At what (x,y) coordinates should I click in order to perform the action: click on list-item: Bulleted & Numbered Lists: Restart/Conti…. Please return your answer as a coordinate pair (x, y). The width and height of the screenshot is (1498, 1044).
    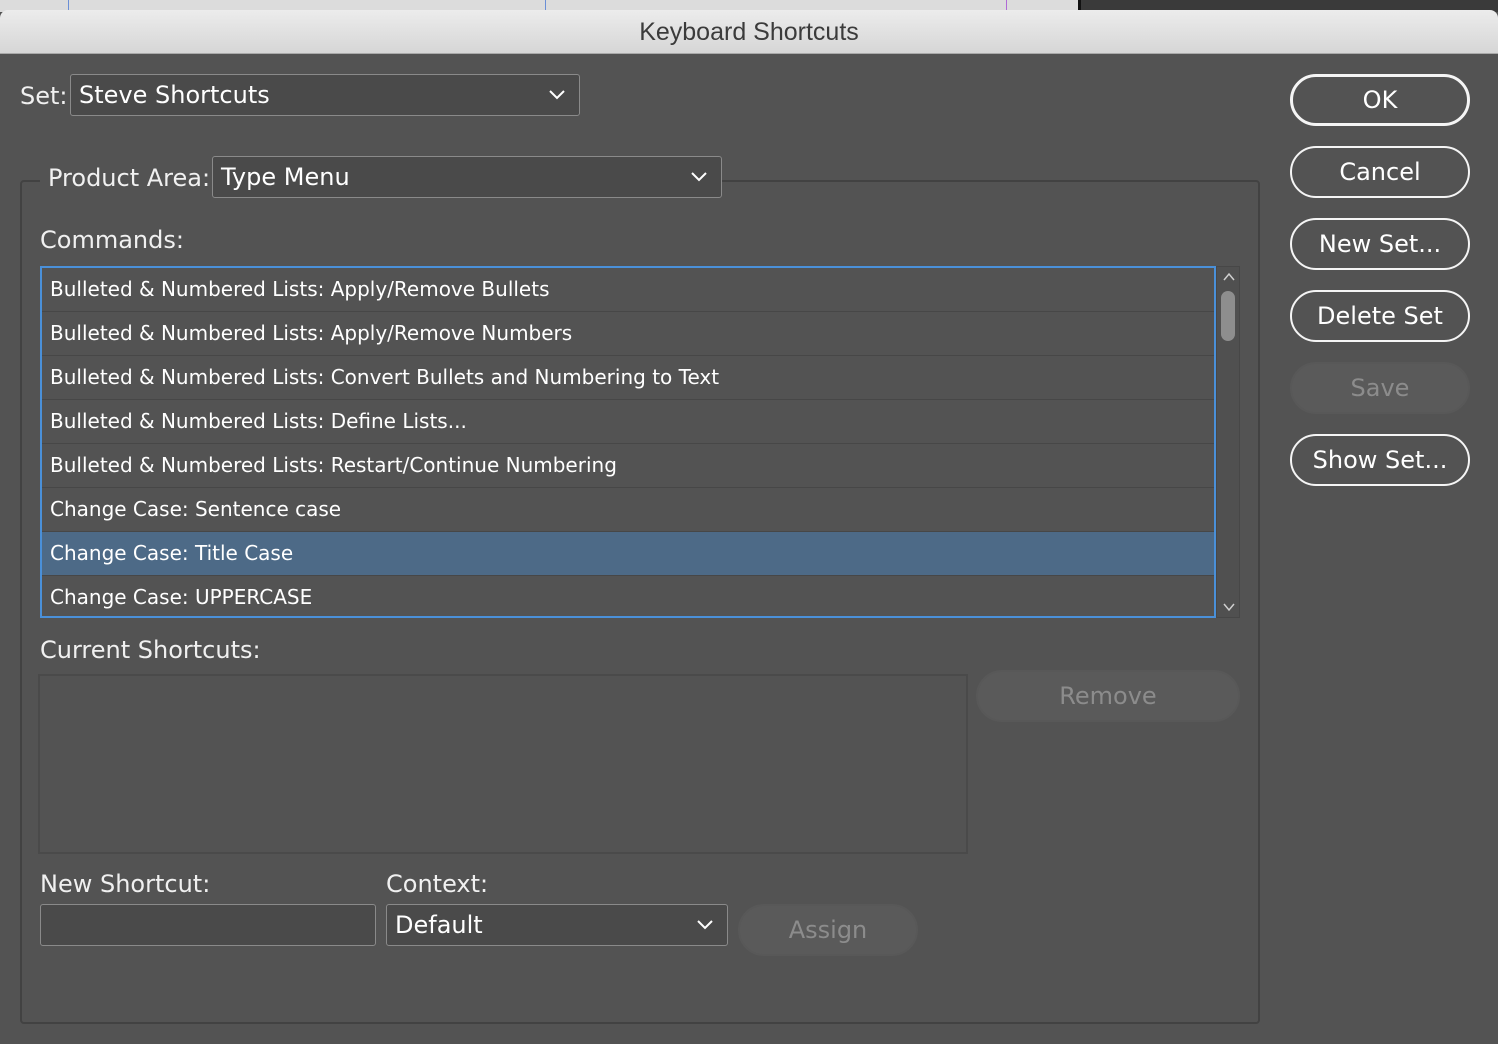
    Looking at the image, I should click on (628, 466).